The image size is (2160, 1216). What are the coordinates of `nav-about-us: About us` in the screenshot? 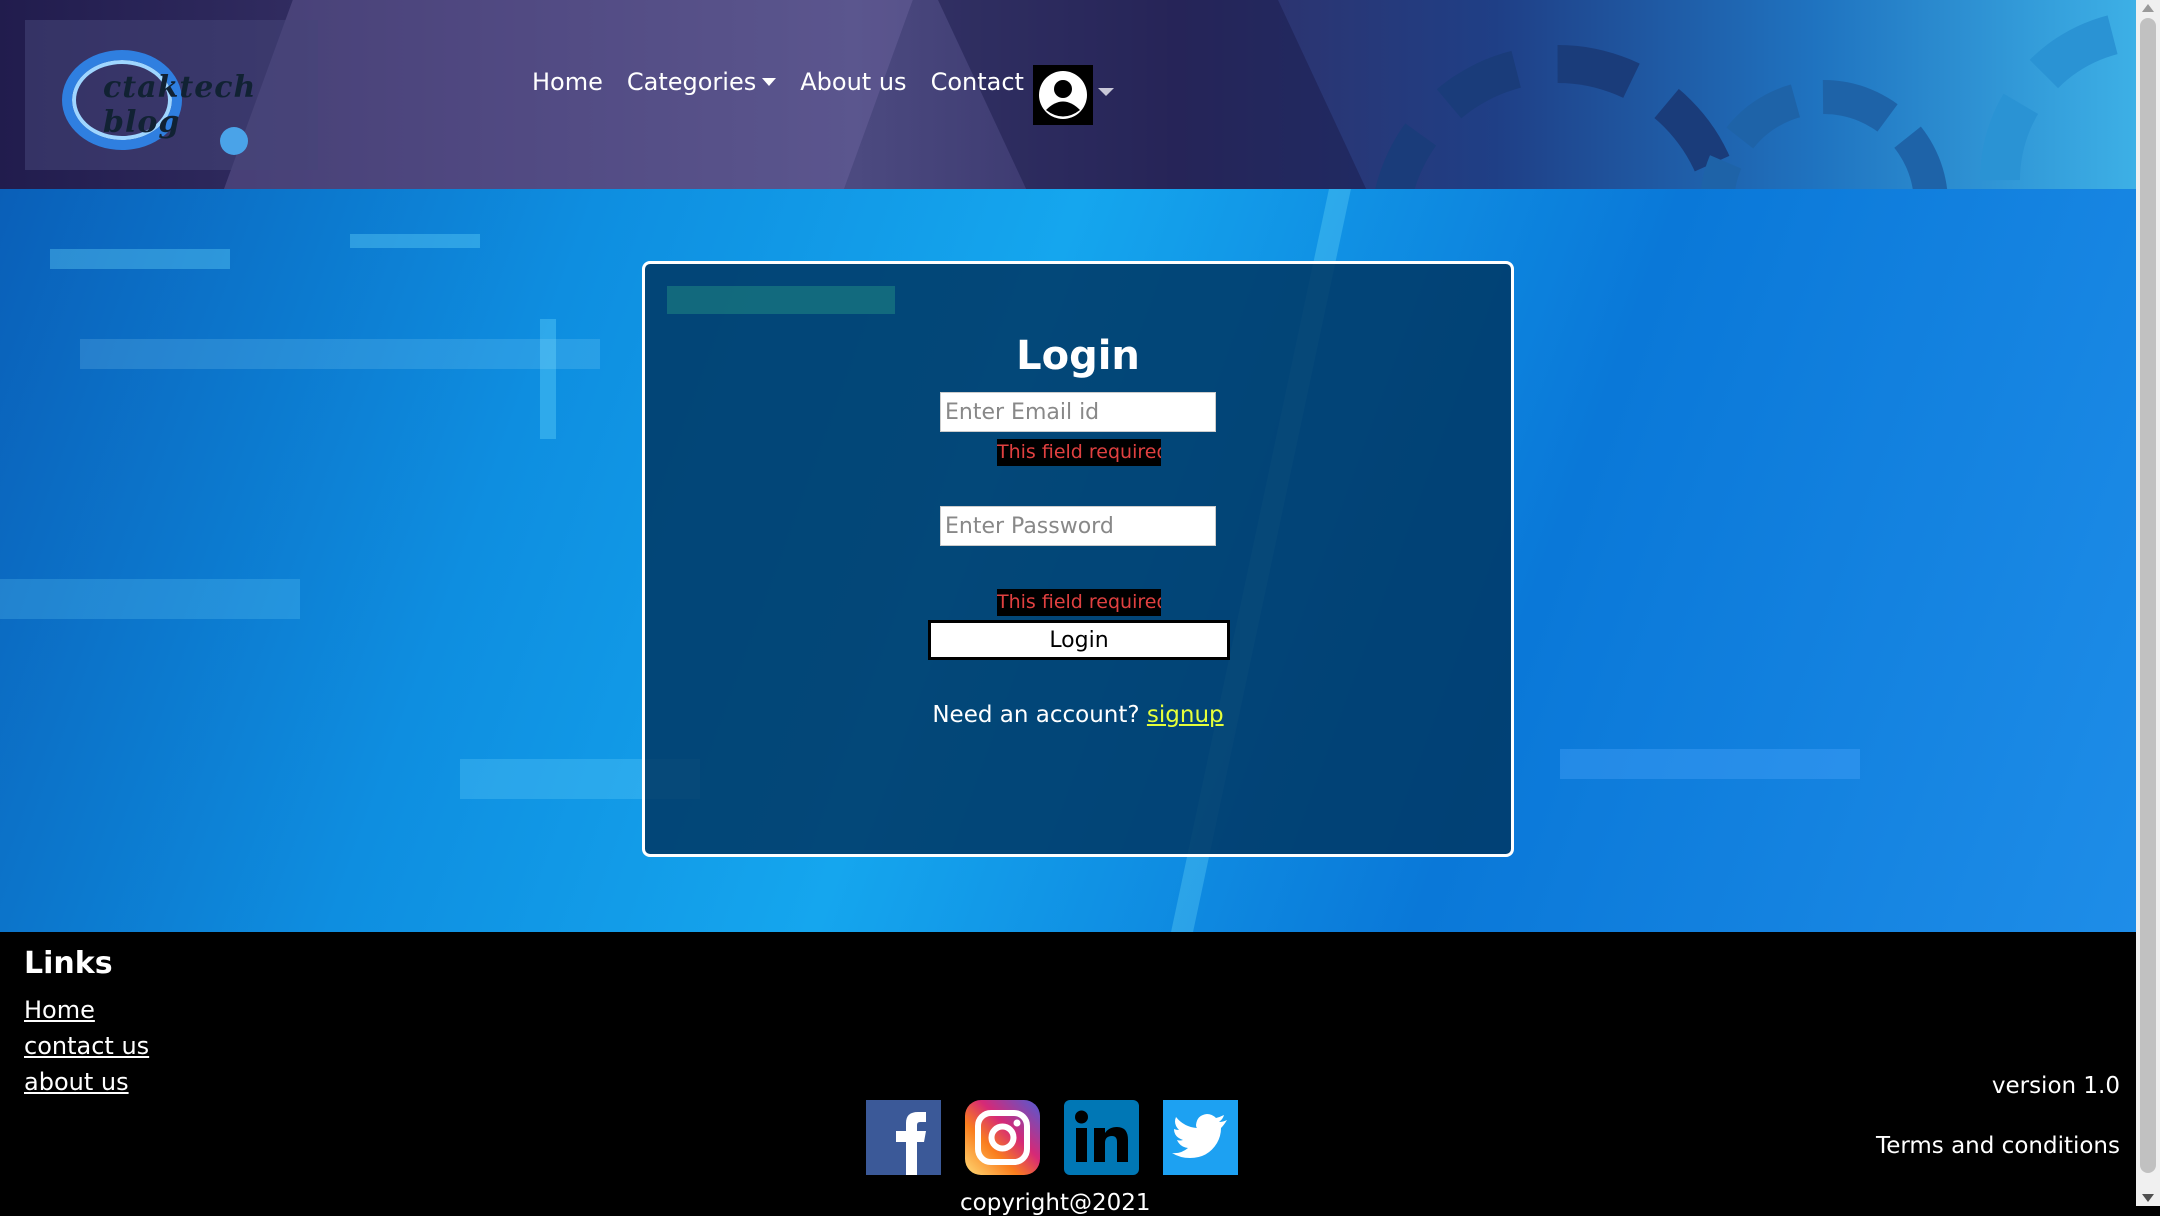 It's located at (853, 82).